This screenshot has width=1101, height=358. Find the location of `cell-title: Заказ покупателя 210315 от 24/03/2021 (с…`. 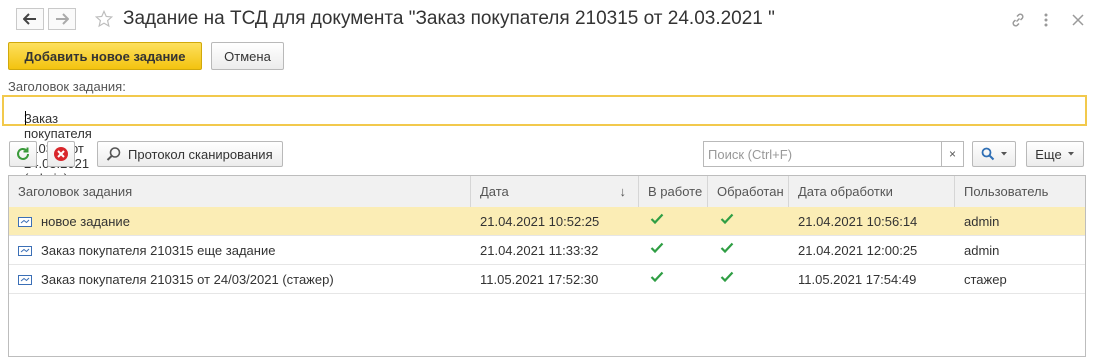

cell-title: Заказ покупателя 210315 от 24/03/2021 (с… is located at coordinates (187, 279).